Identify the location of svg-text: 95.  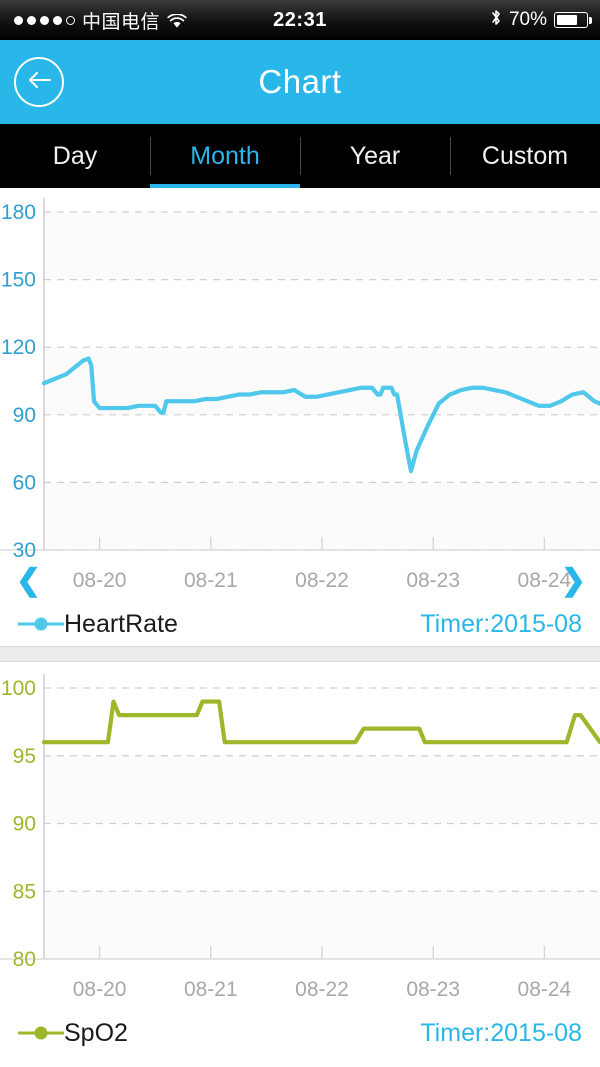
(24, 756).